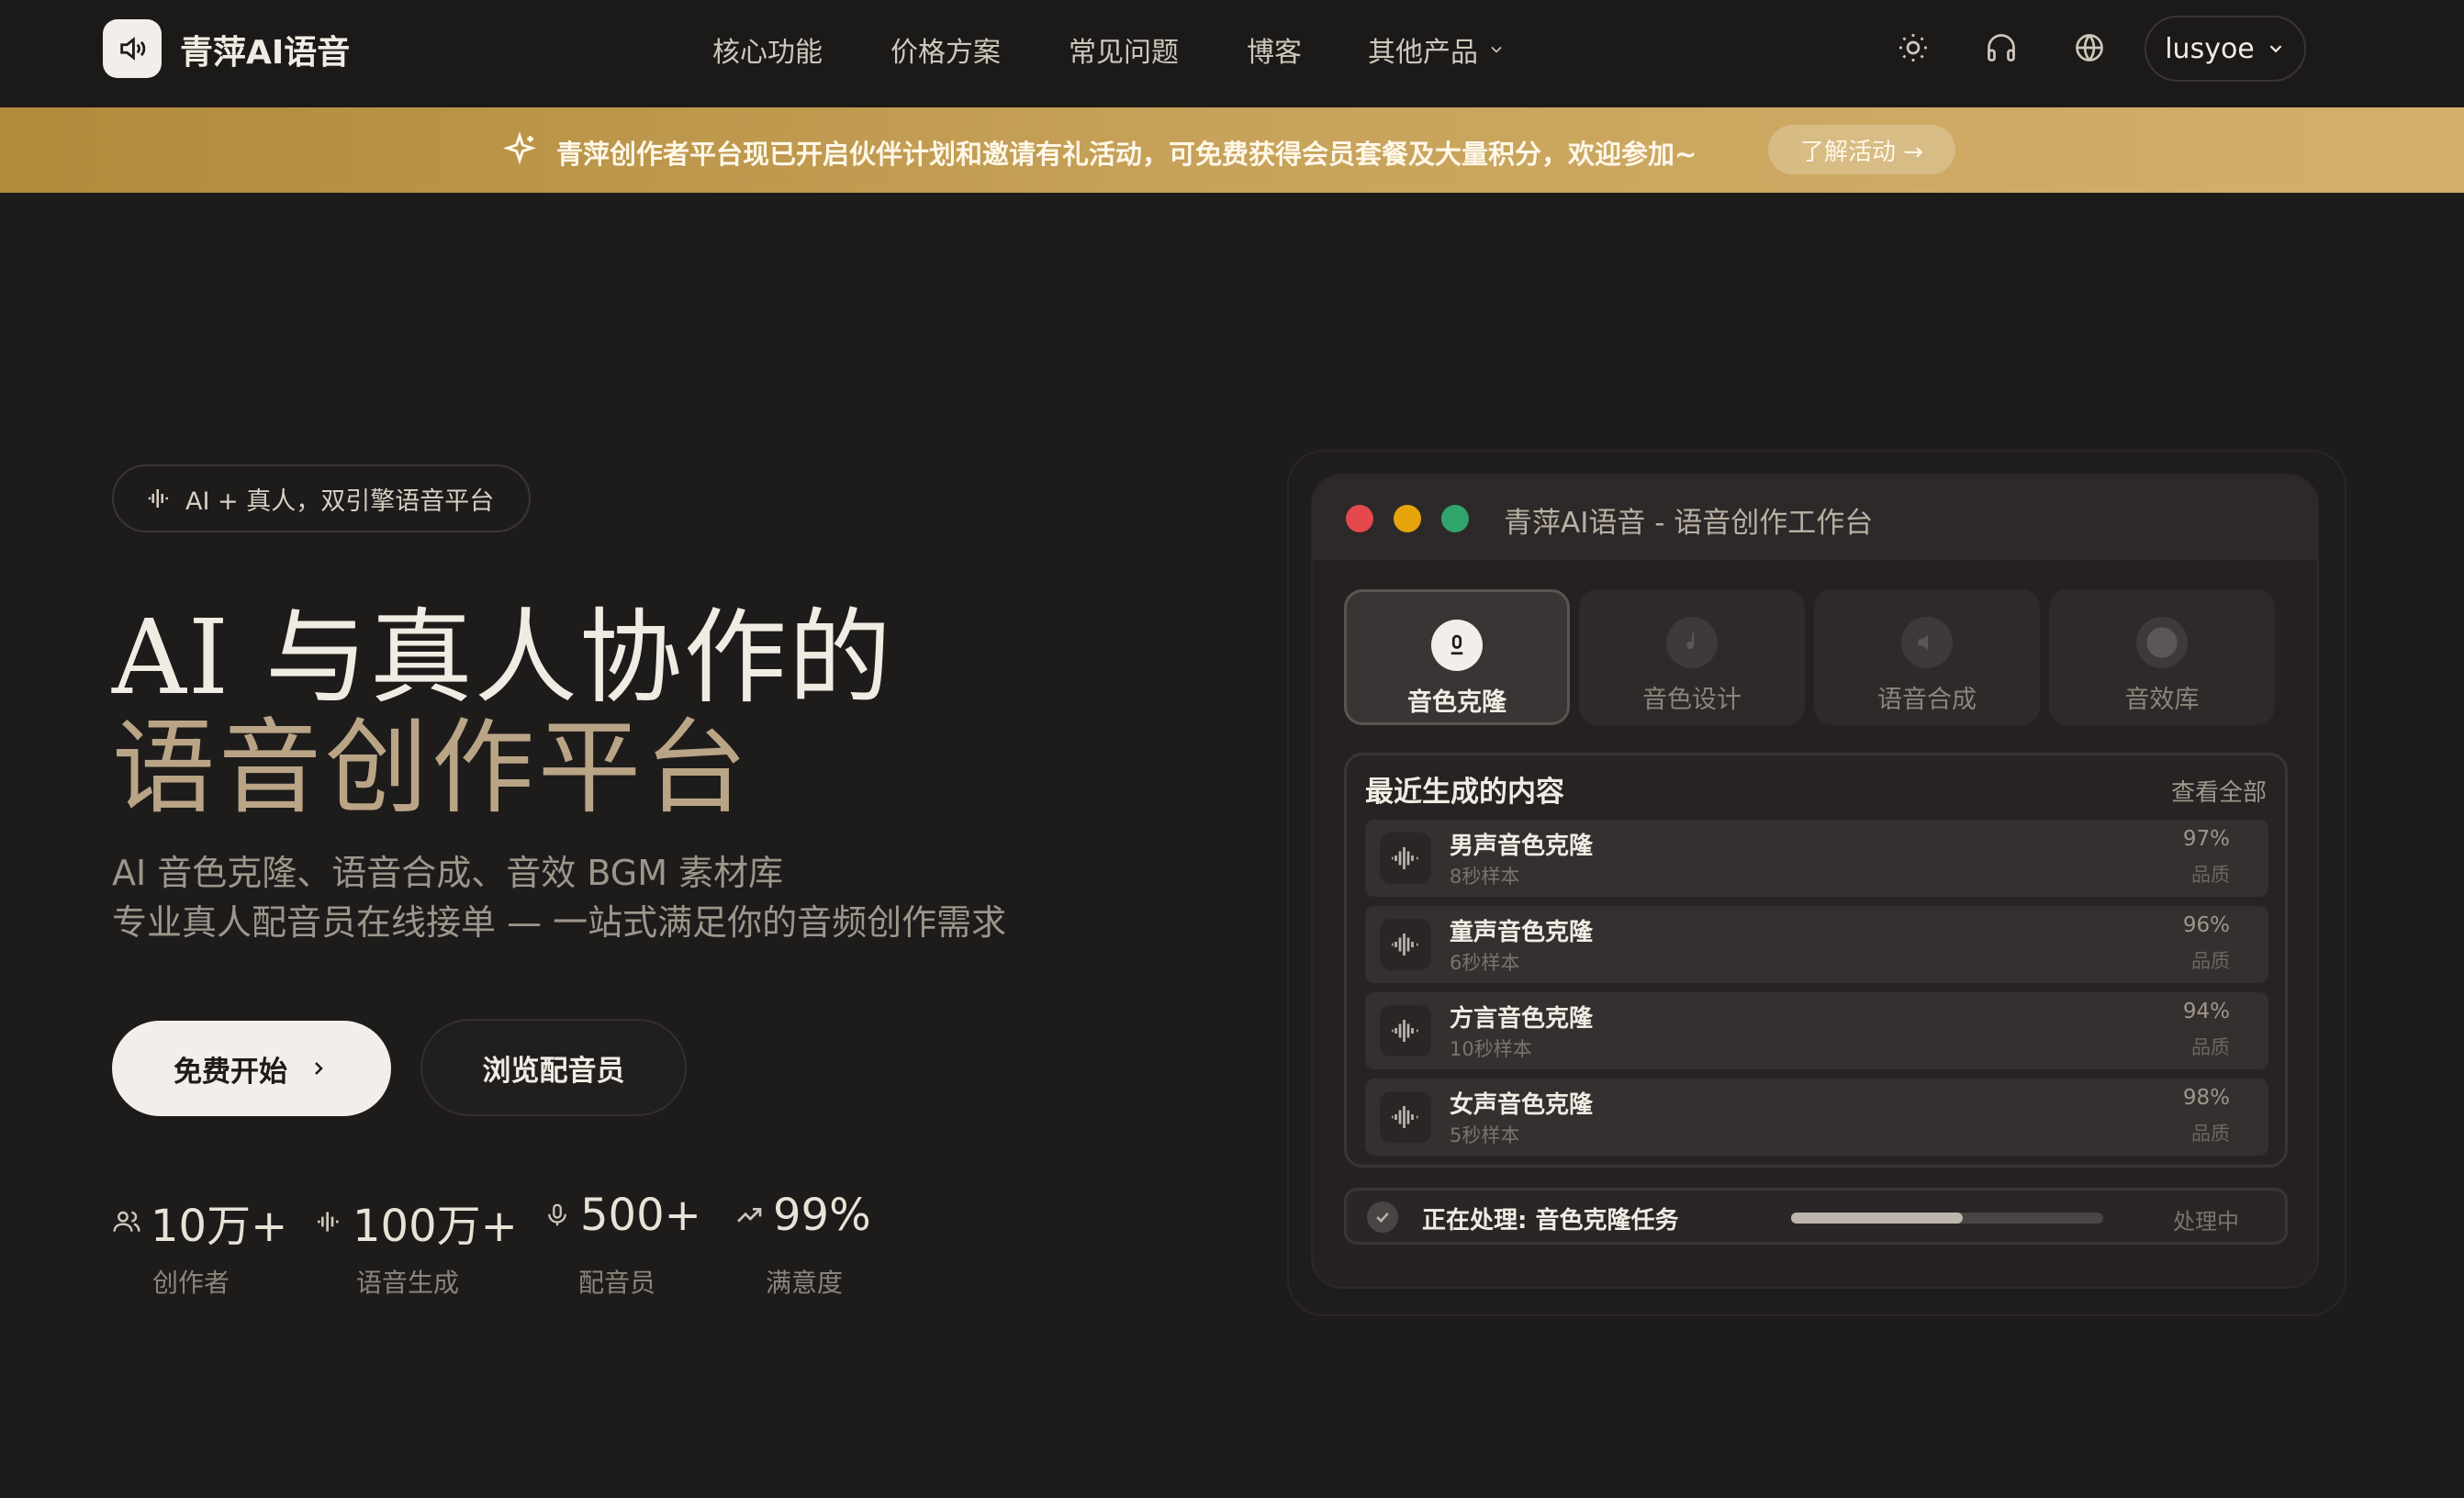 This screenshot has height=1498, width=2464. I want to click on tab-sound-library: 音效库, so click(2162, 657).